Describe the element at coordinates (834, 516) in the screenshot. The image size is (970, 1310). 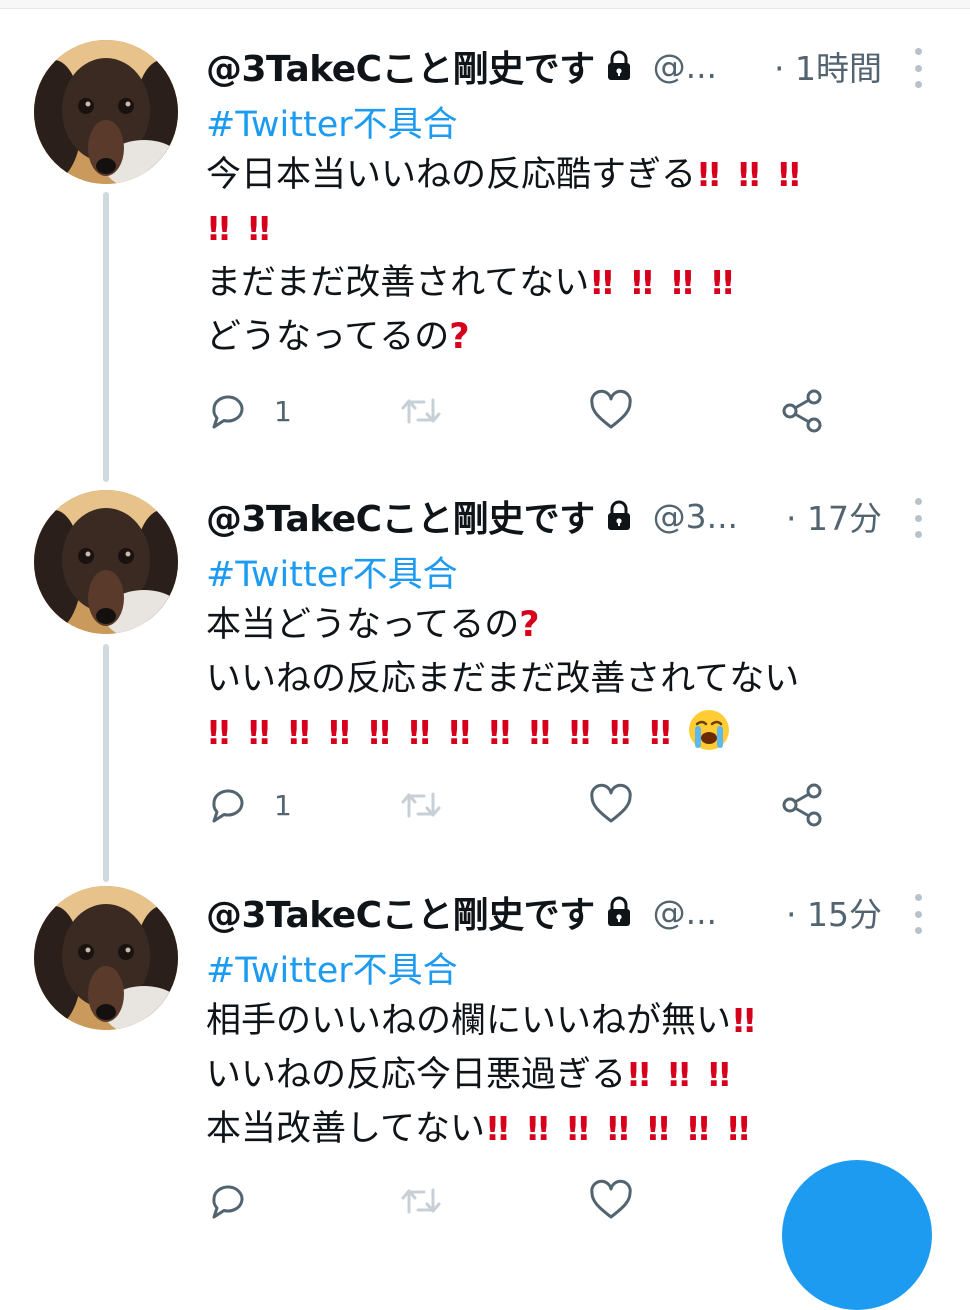
I see `timestamp: · 17分` at that location.